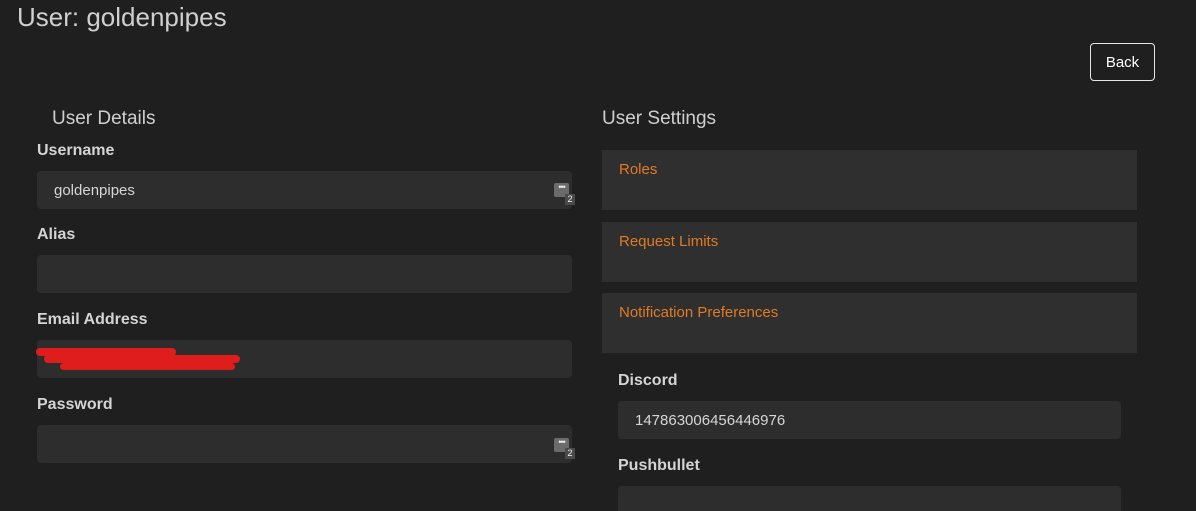  Describe the element at coordinates (869, 323) in the screenshot. I see `notification-preferences-section: Notification Preferences` at that location.